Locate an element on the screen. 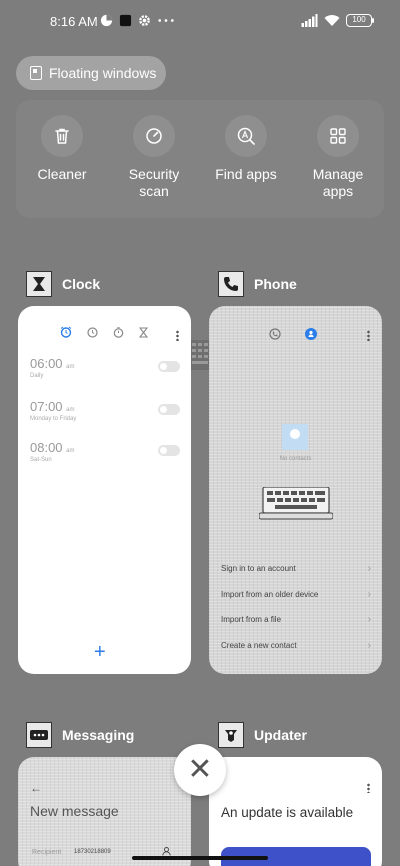 The image size is (400, 866). security-scan-label: Security scan is located at coordinates (154, 182).